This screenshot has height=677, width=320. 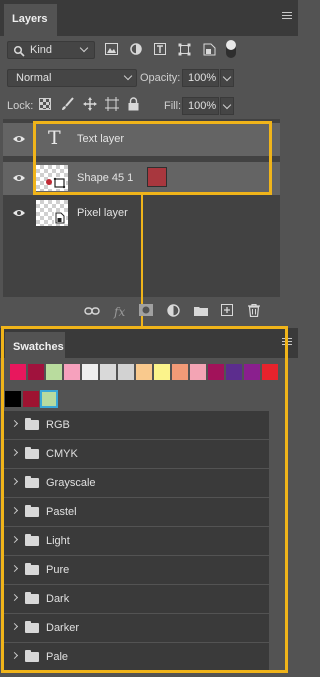 What do you see at coordinates (59, 183) in the screenshot?
I see `shape-layer-badge-icon` at bounding box center [59, 183].